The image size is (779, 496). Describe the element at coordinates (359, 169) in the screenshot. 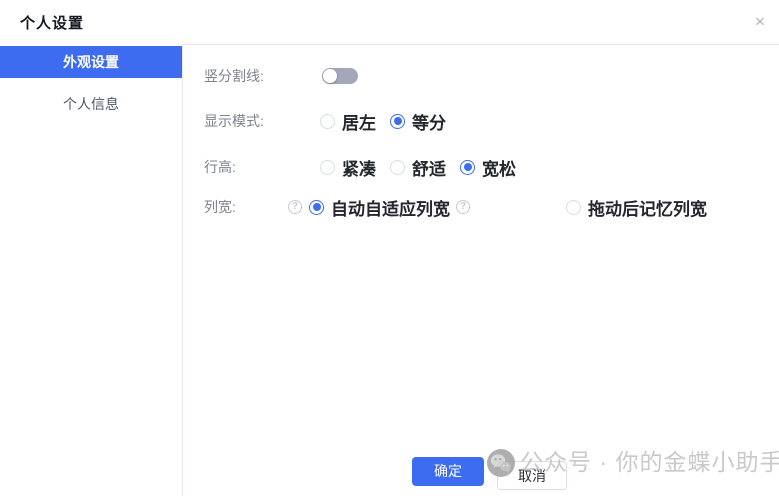

I see `radio-option-label: 紧凑` at that location.